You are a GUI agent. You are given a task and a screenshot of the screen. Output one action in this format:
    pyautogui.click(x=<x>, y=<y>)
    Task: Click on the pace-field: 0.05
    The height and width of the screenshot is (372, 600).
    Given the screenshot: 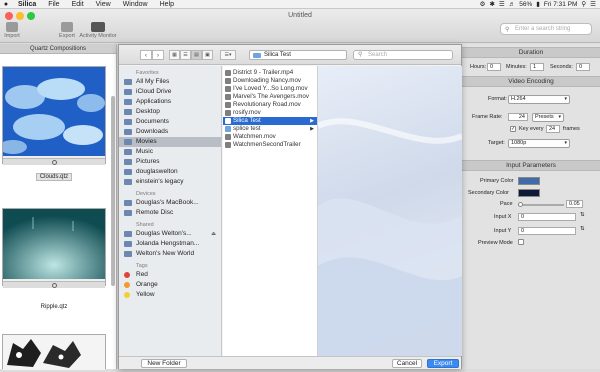 What is the action you would take?
    pyautogui.click(x=574, y=204)
    